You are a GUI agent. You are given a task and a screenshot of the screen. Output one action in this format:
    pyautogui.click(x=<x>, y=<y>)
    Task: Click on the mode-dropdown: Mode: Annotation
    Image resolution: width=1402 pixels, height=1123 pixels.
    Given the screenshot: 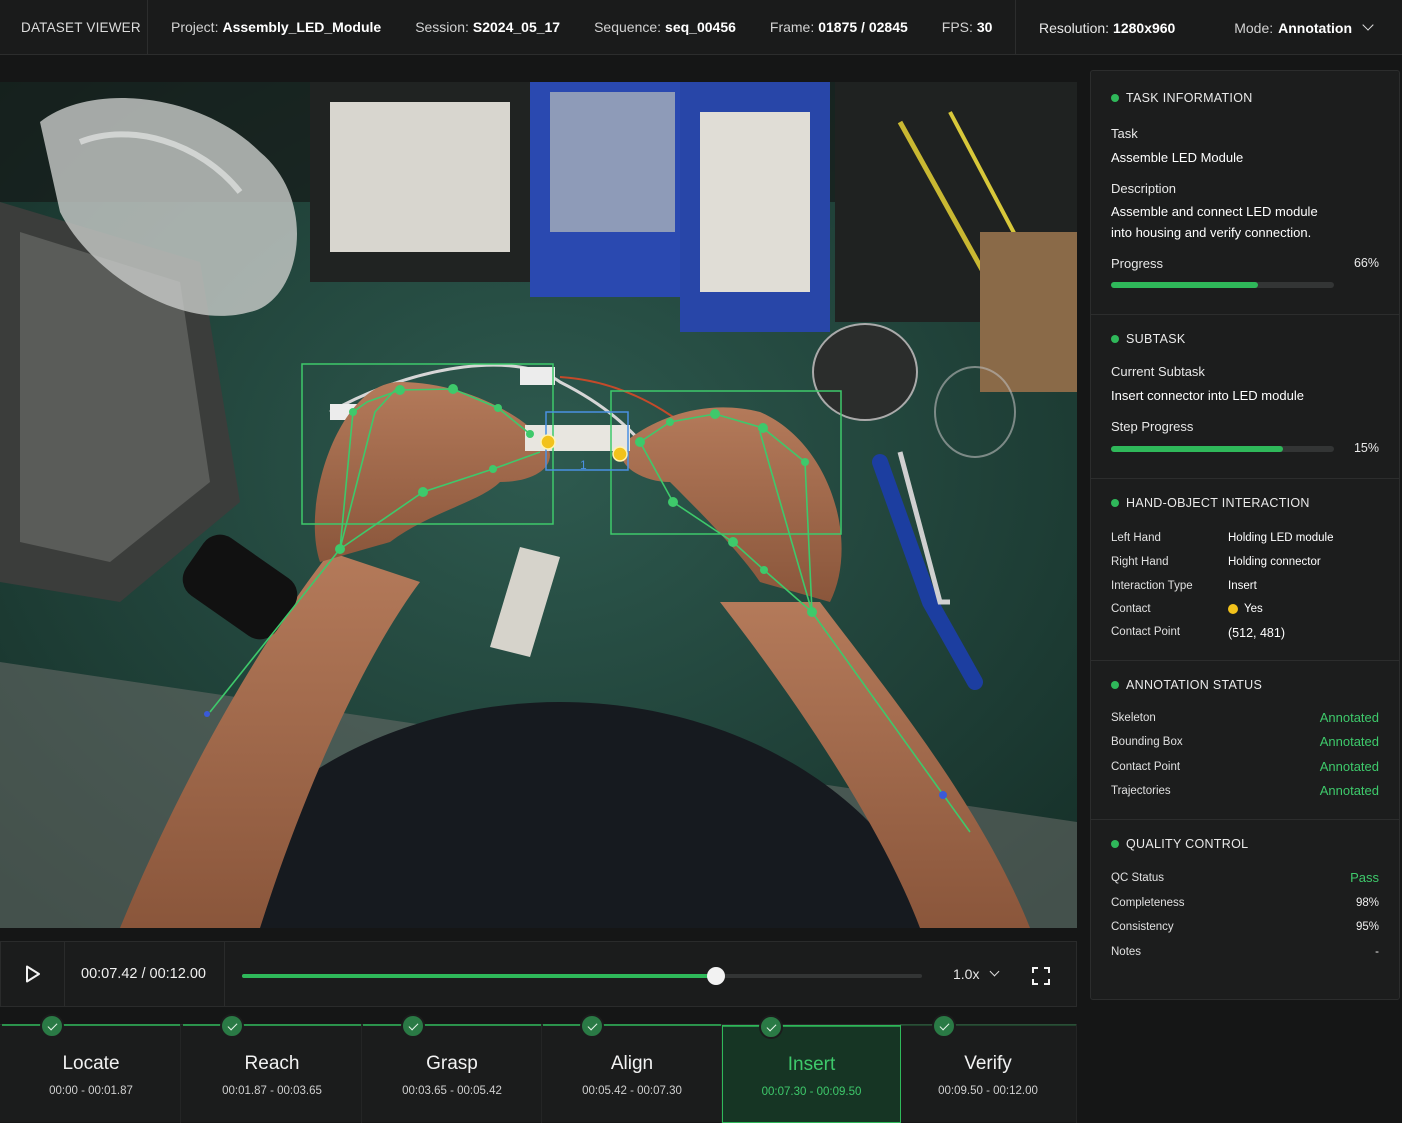 What is the action you would take?
    pyautogui.click(x=1304, y=27)
    